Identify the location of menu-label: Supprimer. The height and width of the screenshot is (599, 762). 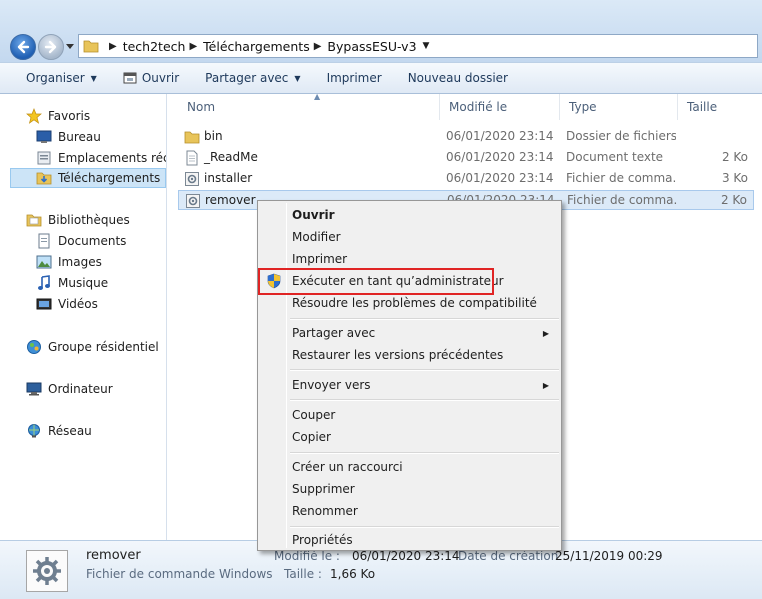
(323, 489).